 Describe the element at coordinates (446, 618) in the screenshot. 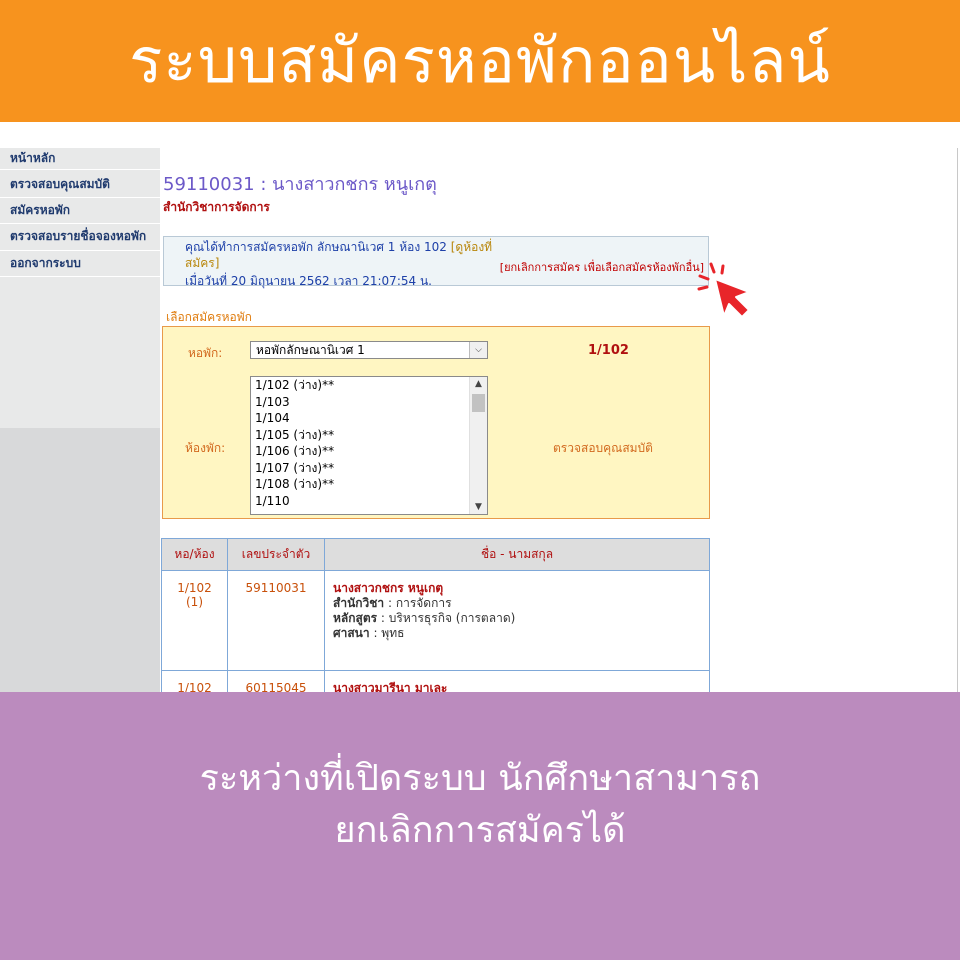

I see `program-value: : บริหารธุรกิจ (การตลาด)` at that location.